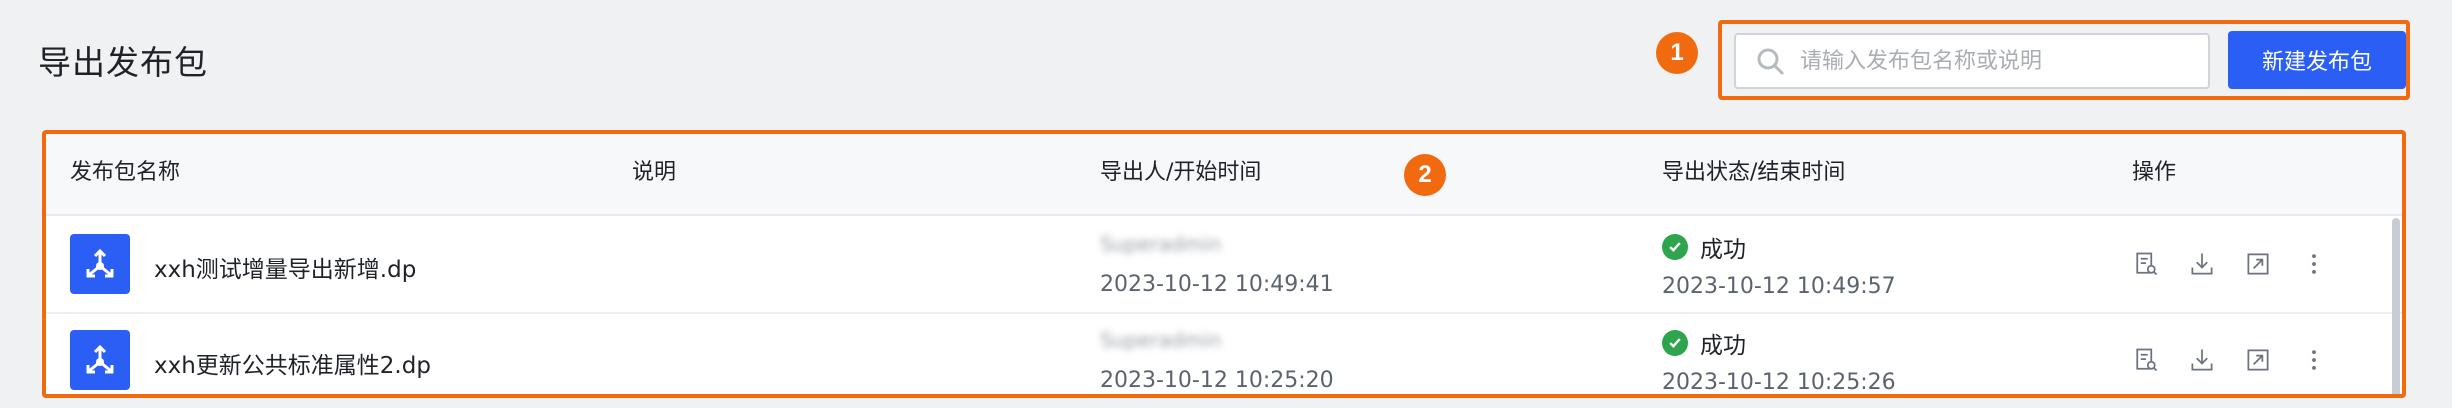  I want to click on search-box, so click(1972, 61).